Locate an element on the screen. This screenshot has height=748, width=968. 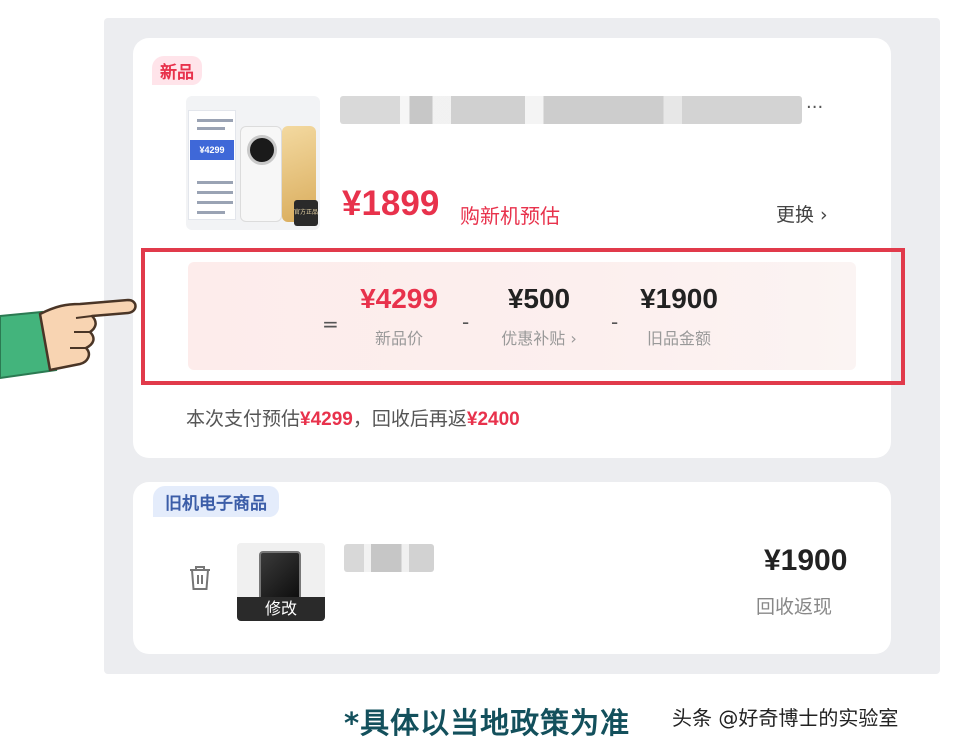
old-item-tag: 旧机电子商品 is located at coordinates (216, 501).